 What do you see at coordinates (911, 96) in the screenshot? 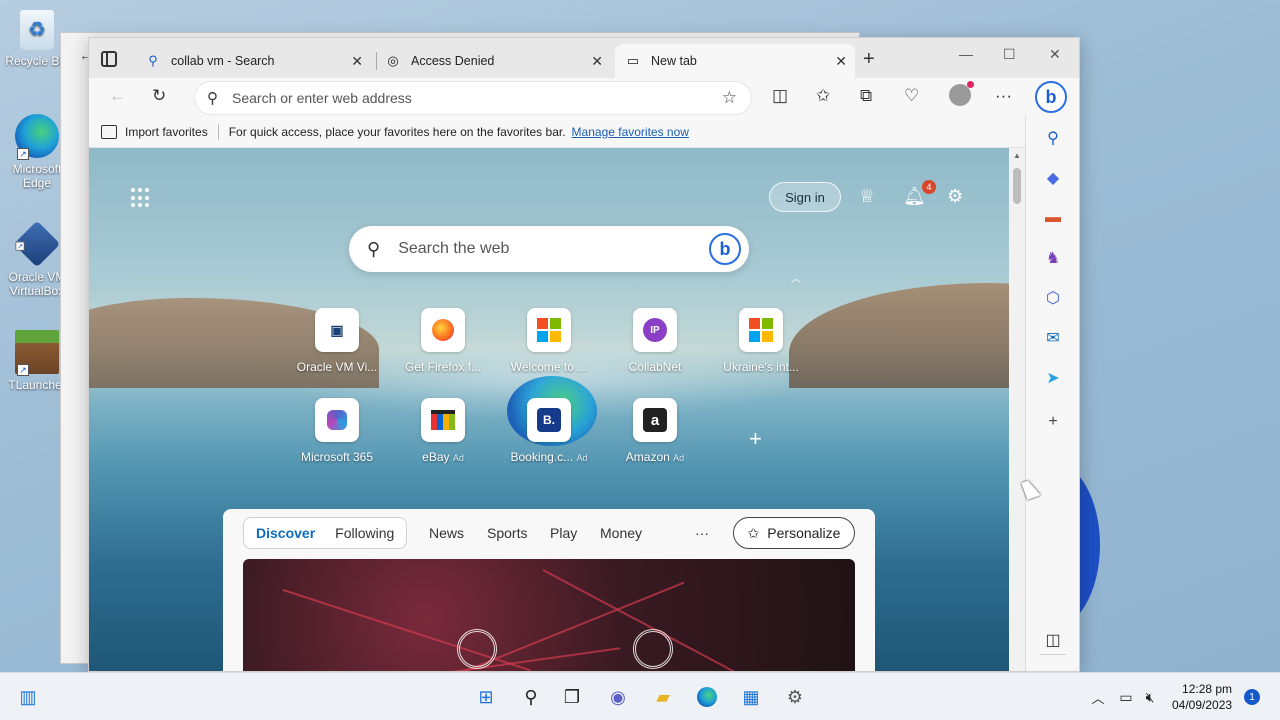
I see `browser-essentials-icon: ♡` at bounding box center [911, 96].